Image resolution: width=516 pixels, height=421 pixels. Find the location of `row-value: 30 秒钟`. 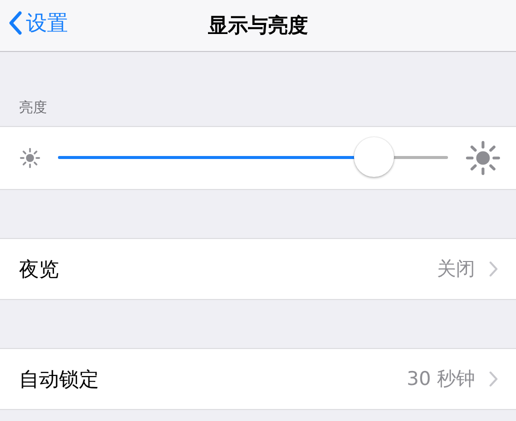

row-value: 30 秒钟 is located at coordinates (440, 379).